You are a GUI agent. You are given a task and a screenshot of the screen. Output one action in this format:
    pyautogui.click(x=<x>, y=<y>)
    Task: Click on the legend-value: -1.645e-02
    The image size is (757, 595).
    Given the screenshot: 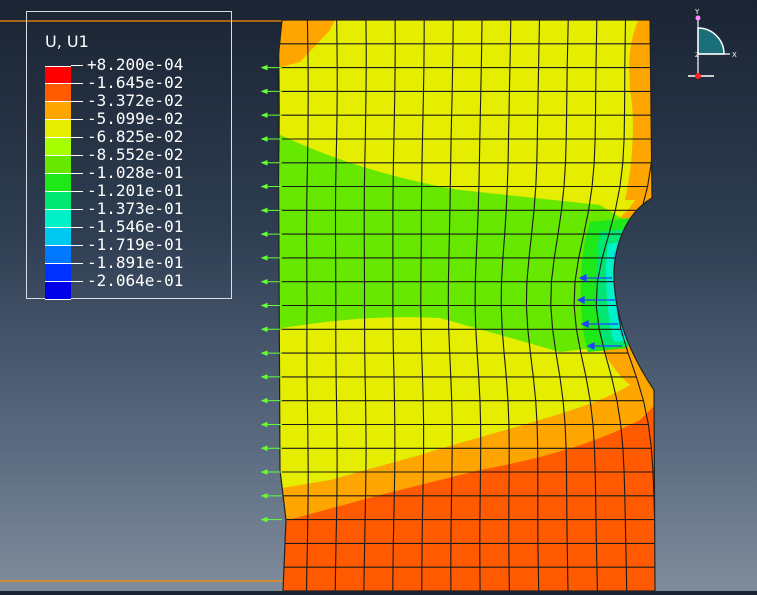 What is the action you would take?
    pyautogui.click(x=127, y=83)
    